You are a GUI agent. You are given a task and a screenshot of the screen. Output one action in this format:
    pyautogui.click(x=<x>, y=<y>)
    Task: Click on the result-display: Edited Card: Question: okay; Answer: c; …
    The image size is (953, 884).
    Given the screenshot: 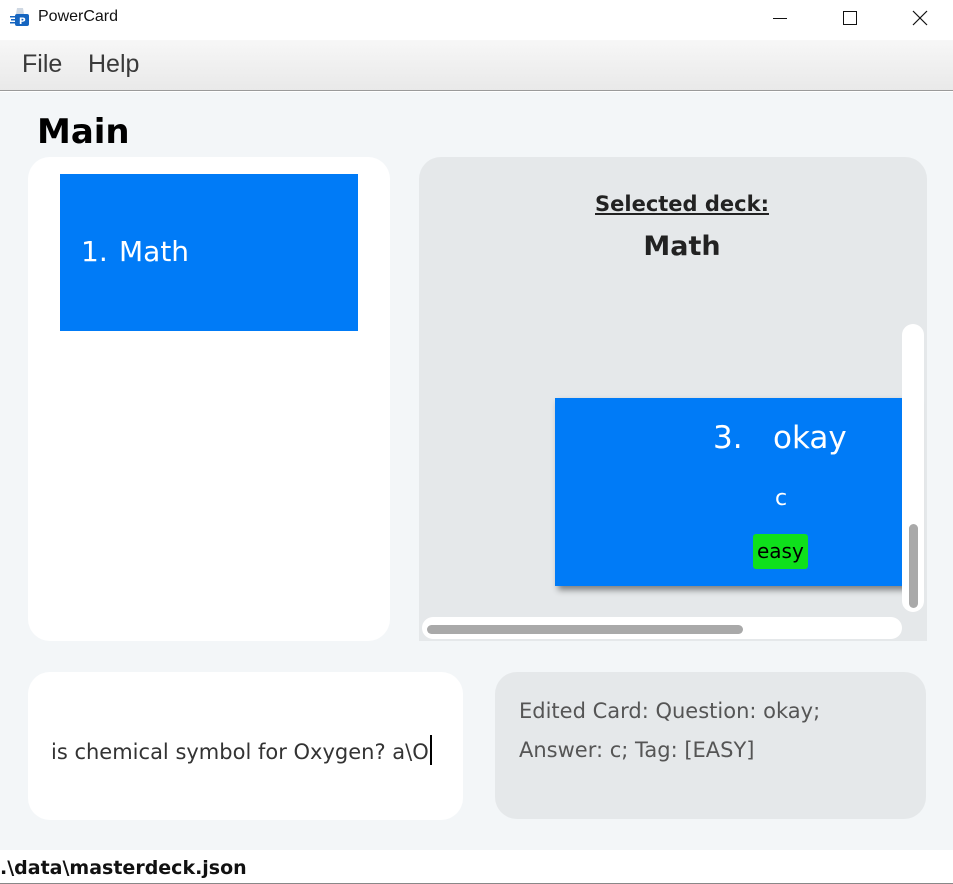 What is the action you would take?
    pyautogui.click(x=710, y=745)
    